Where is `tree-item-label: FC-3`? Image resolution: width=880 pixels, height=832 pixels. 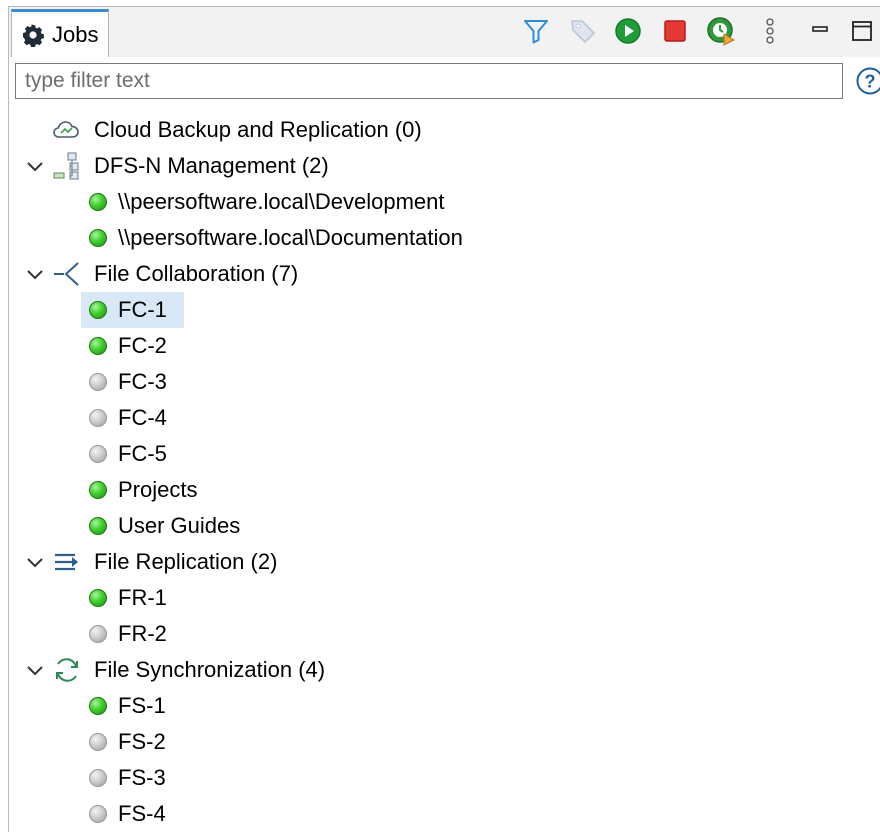
tree-item-label: FC-3 is located at coordinates (142, 382).